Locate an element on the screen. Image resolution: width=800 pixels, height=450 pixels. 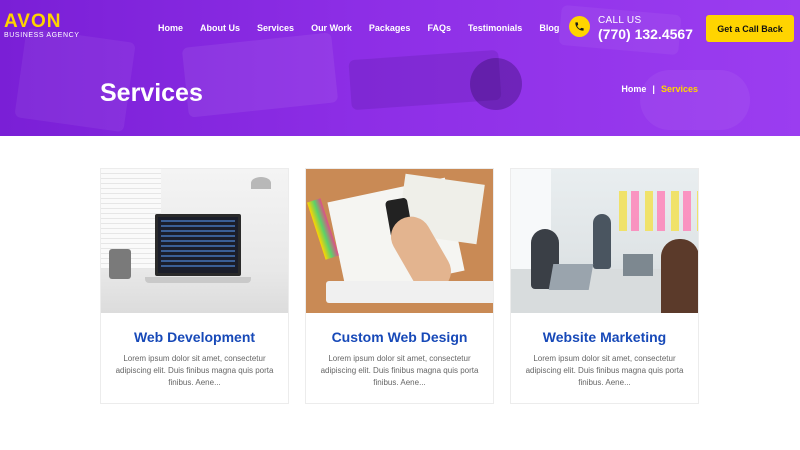
service-image-design-desk is located at coordinates (399, 241).